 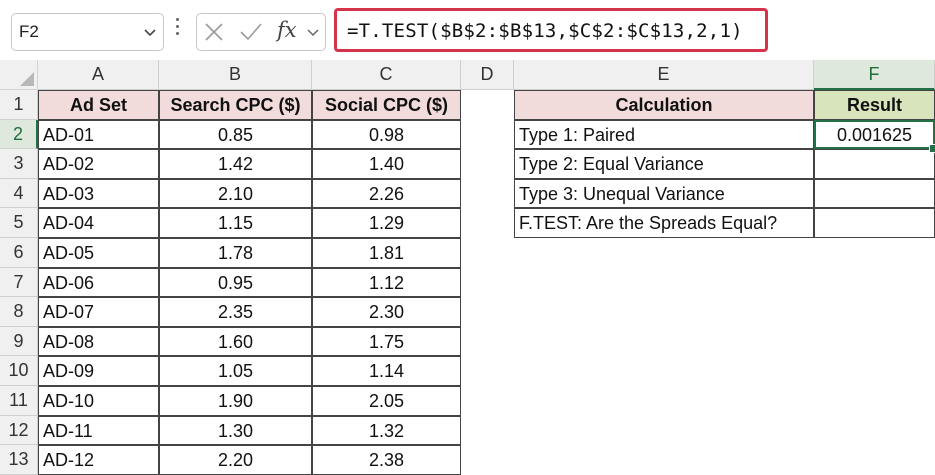 I want to click on table-cell: 2.26, so click(x=386, y=193).